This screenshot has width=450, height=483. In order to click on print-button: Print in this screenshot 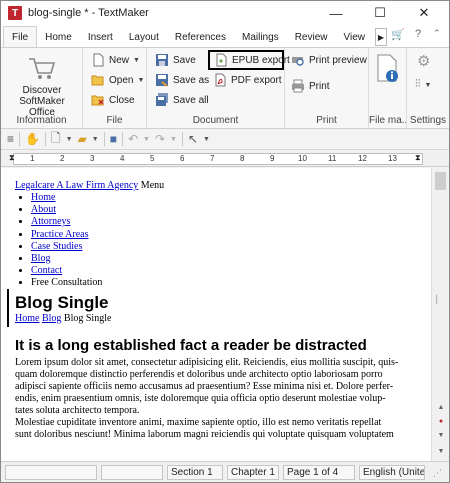, I will do `click(310, 86)`.